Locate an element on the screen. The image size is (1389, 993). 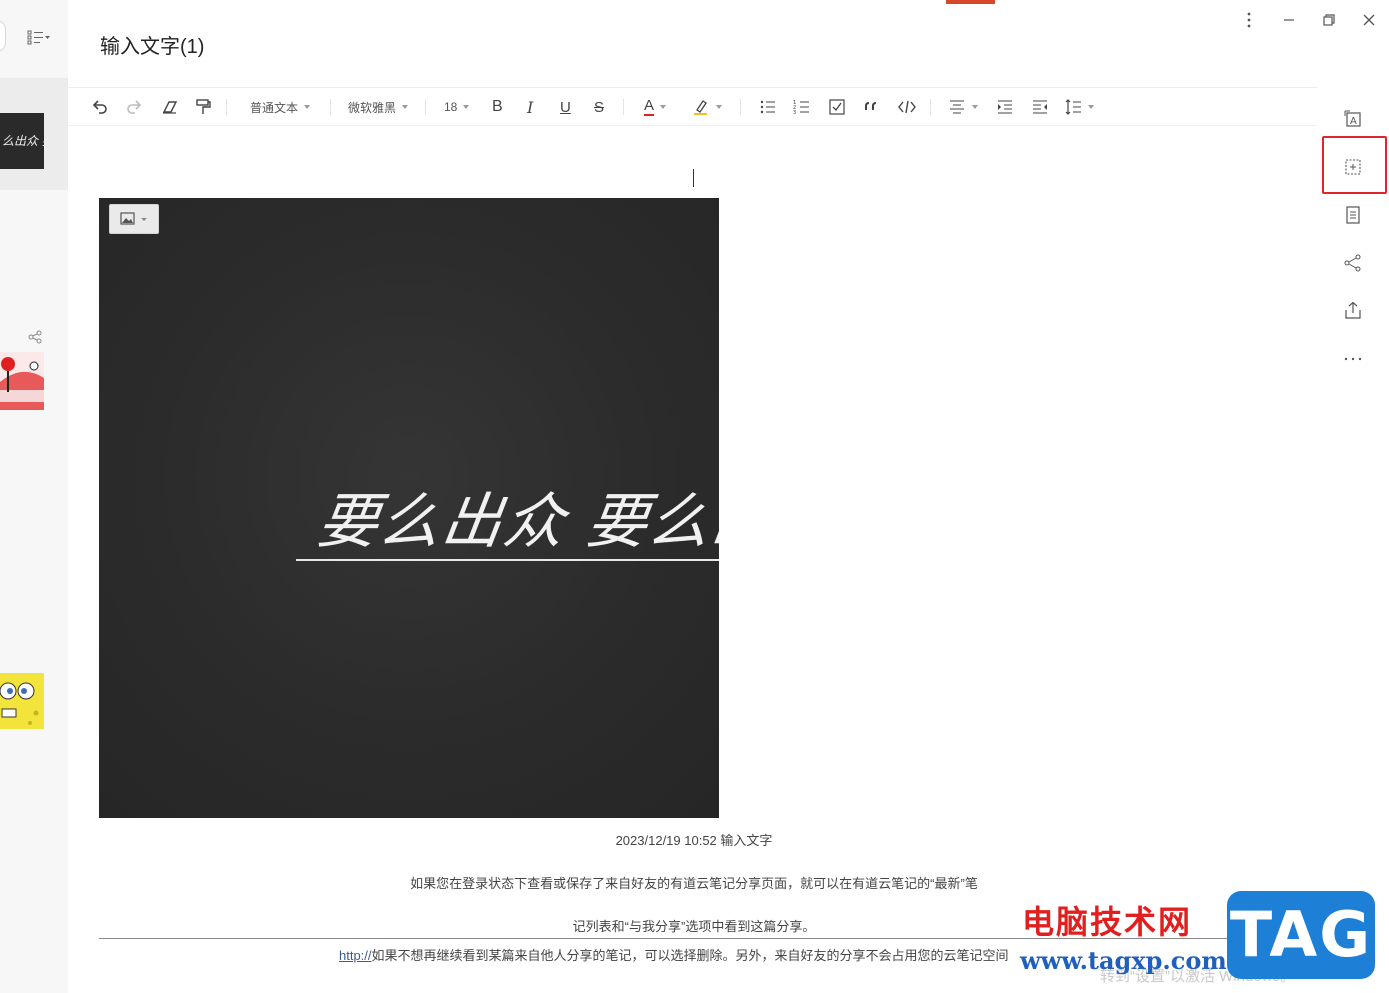
svg-text: 3 is located at coordinates (794, 113).